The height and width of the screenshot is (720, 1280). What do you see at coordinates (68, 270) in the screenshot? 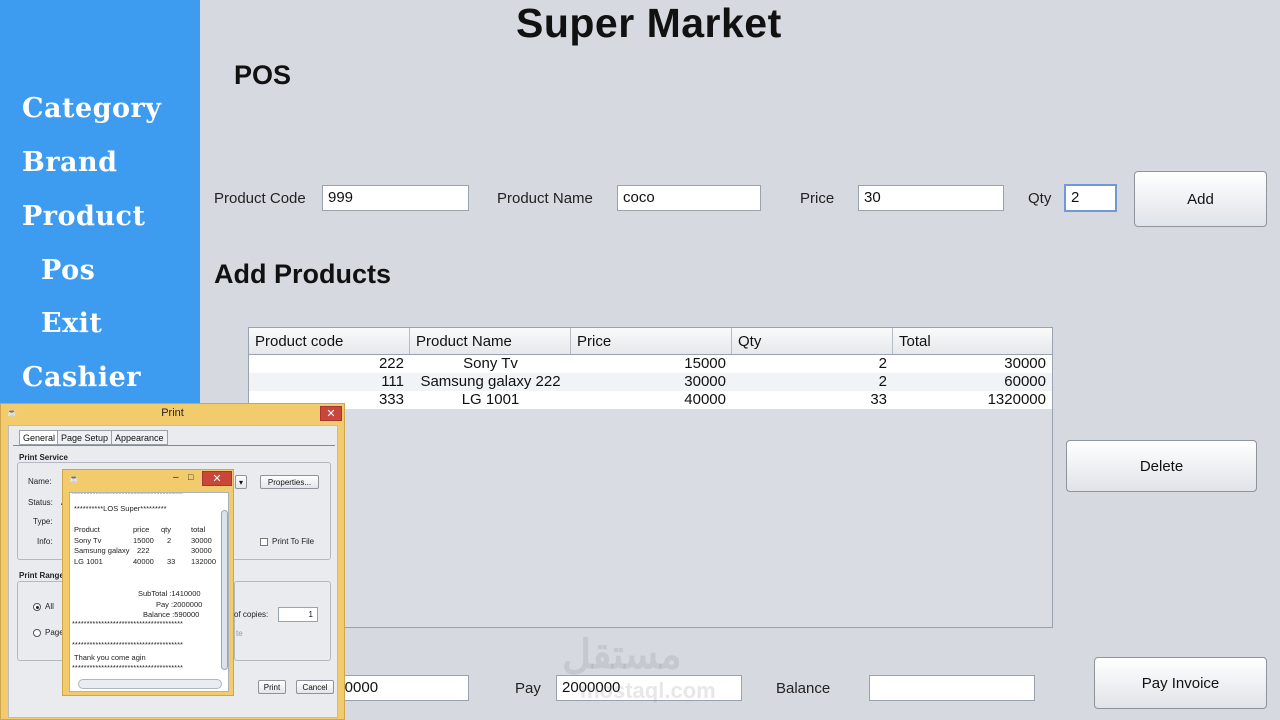
I see `sidebar-item-pos: Pos` at bounding box center [68, 270].